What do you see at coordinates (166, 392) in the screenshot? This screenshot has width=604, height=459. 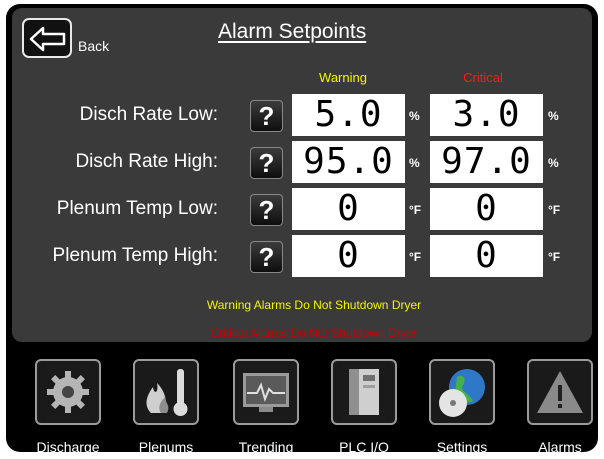 I see `flame-thermometer-icon` at bounding box center [166, 392].